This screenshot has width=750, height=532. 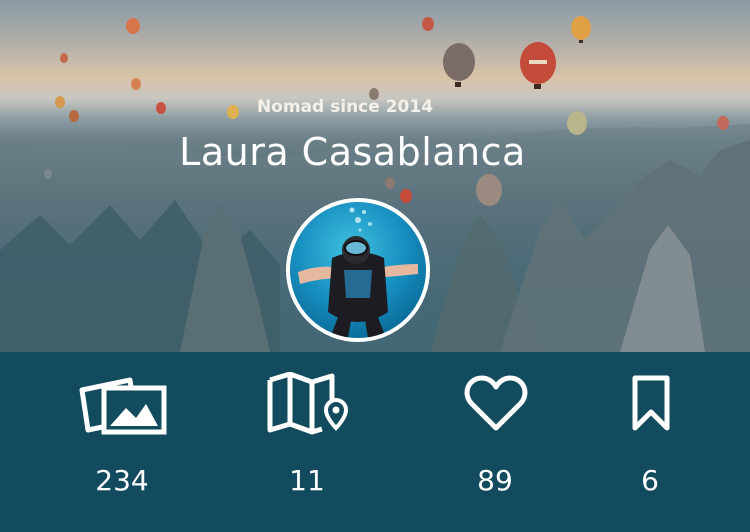 What do you see at coordinates (495, 480) in the screenshot?
I see `likes-count: 89` at bounding box center [495, 480].